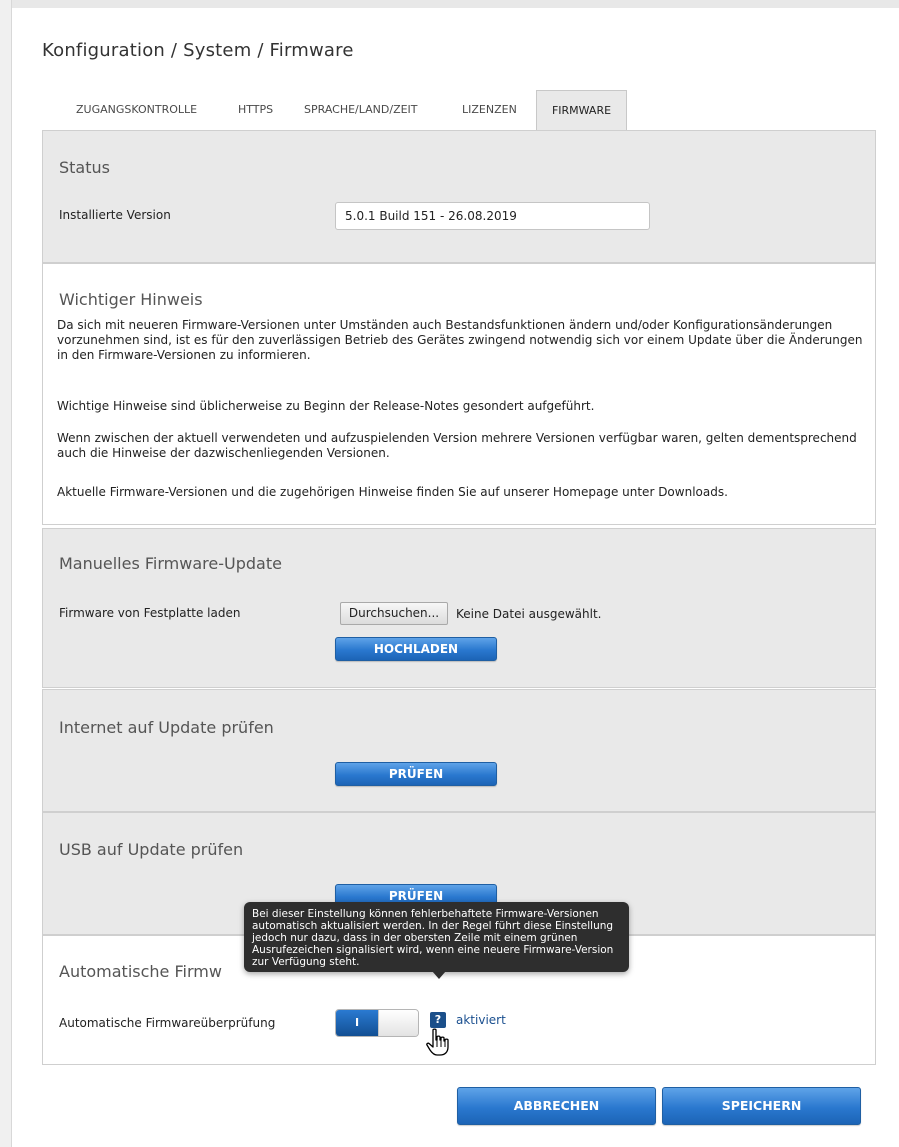 The image size is (899, 1147). I want to click on firmware-file-label: Firmware von Festplatte laden, so click(150, 613).